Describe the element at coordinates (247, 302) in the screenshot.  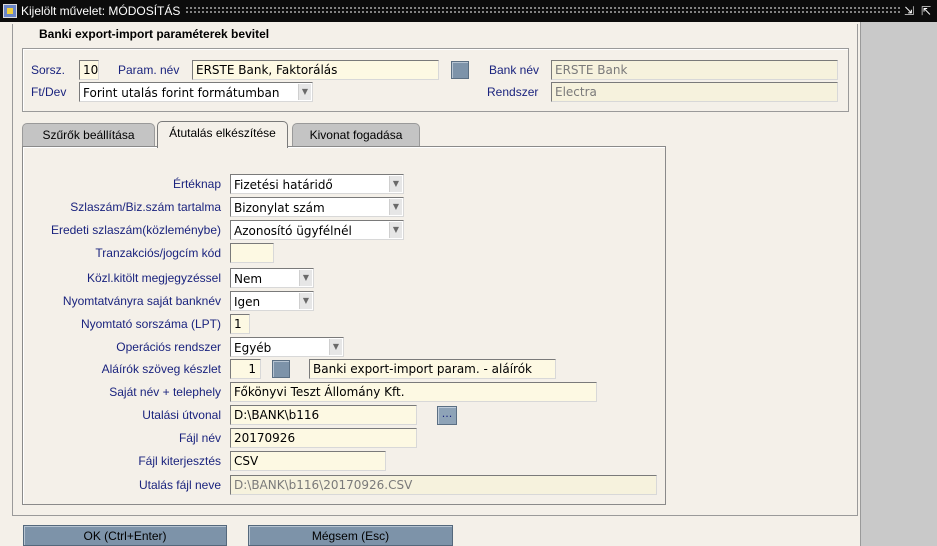
I see `nyomtatvany-value: Igen` at that location.